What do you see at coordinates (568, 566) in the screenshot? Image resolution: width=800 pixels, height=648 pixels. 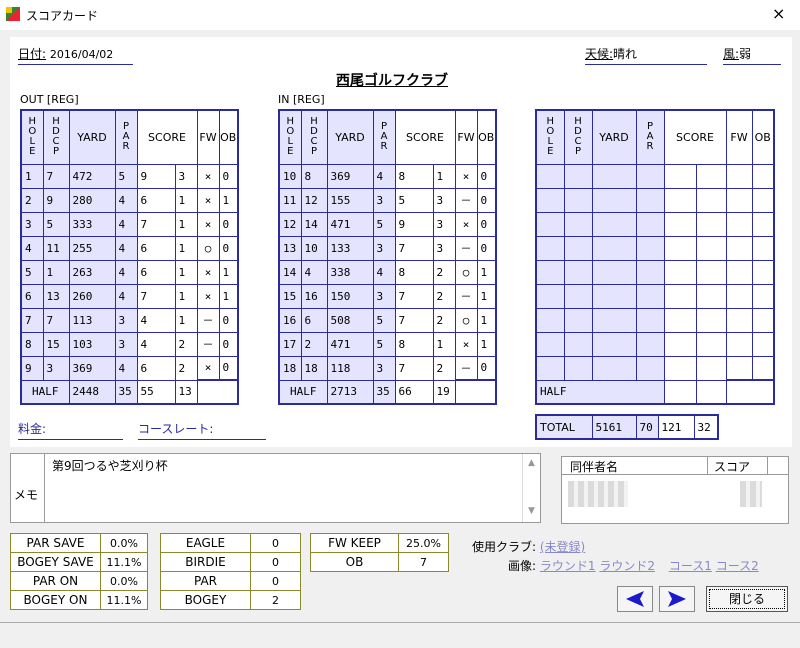 I see `round1-link: ラウンド1` at bounding box center [568, 566].